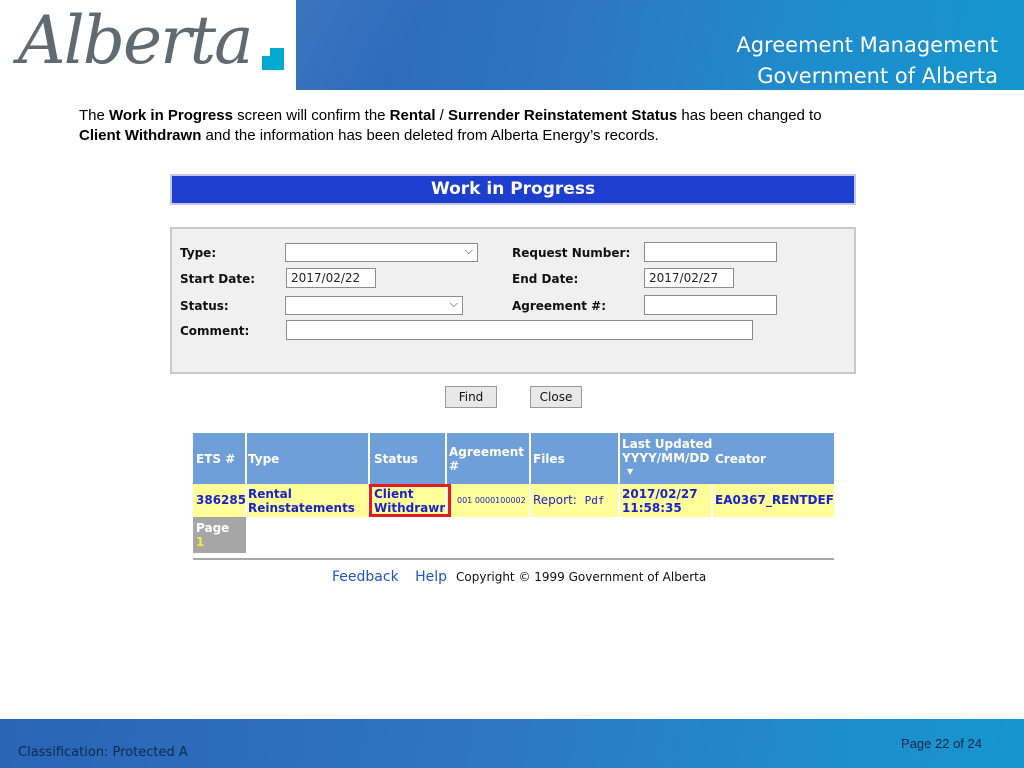 The image size is (1024, 768). I want to click on row-last-updated: 2017/02/27 11:58:35, so click(660, 501).